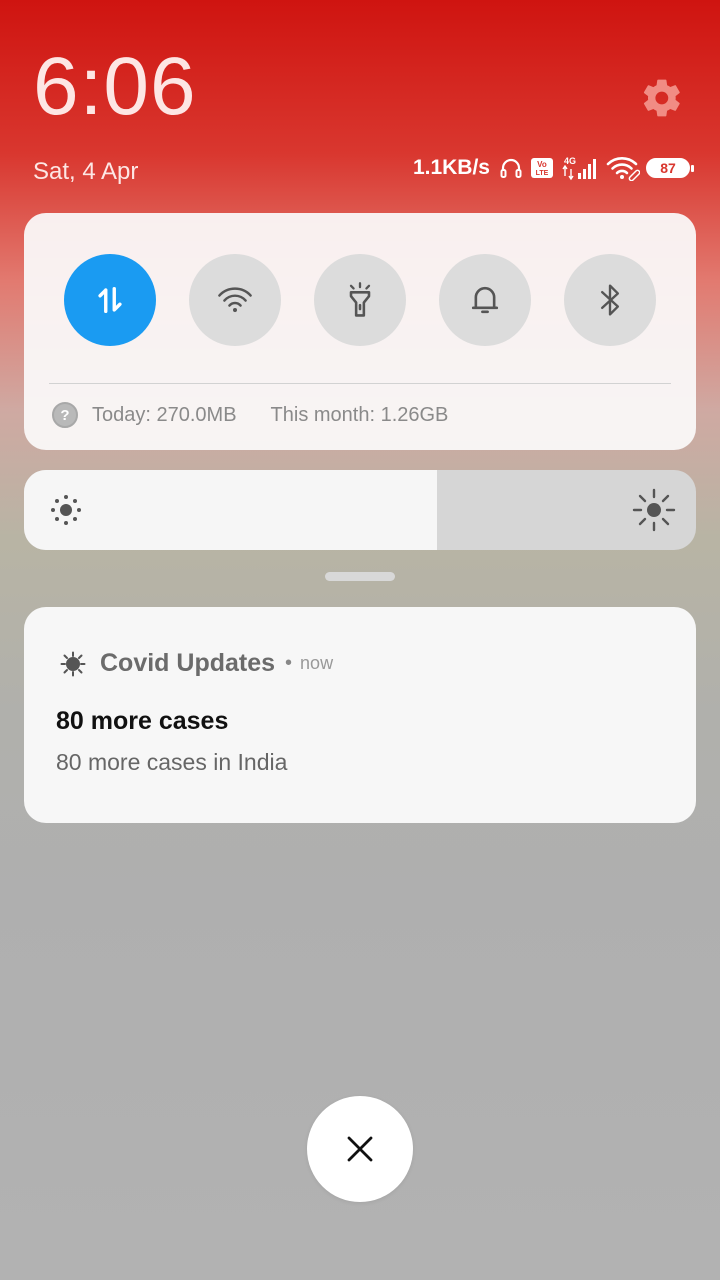 The width and height of the screenshot is (720, 1280). I want to click on wifi-toggle, so click(235, 300).